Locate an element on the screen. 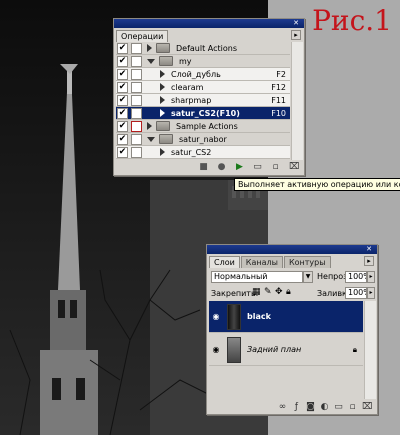 Image resolution: width=400 pixels, height=435 pixels. lock-move-icon: ✥ is located at coordinates (279, 292).